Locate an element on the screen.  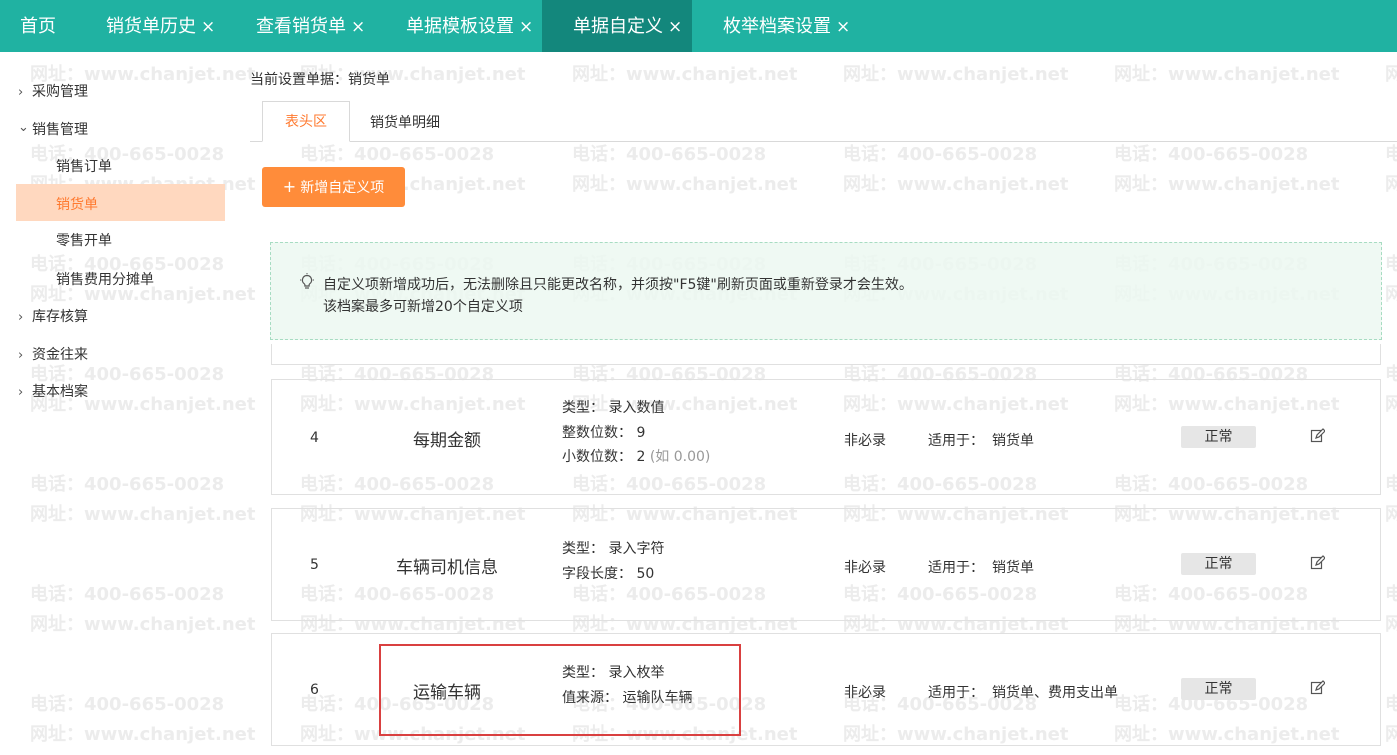
tabs-divider is located at coordinates (823, 141).